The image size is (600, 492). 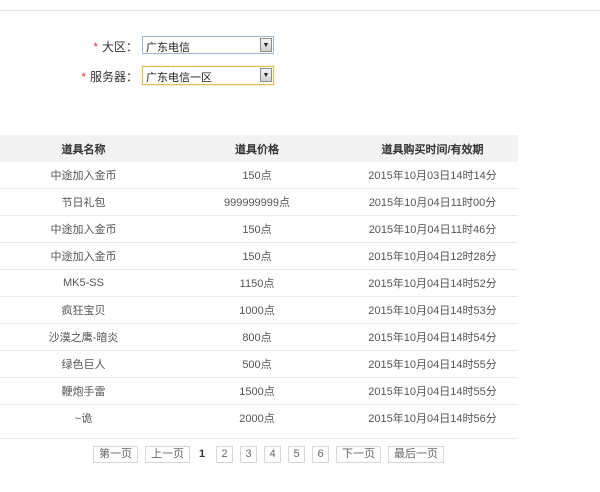 I want to click on server-label-text: 服务器：, so click(x=113, y=77).